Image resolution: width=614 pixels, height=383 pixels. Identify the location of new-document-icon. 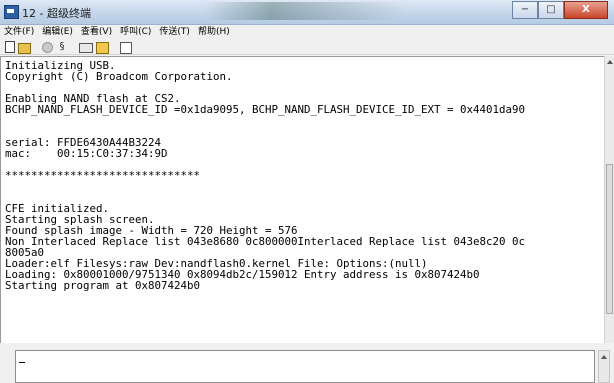
(10, 47).